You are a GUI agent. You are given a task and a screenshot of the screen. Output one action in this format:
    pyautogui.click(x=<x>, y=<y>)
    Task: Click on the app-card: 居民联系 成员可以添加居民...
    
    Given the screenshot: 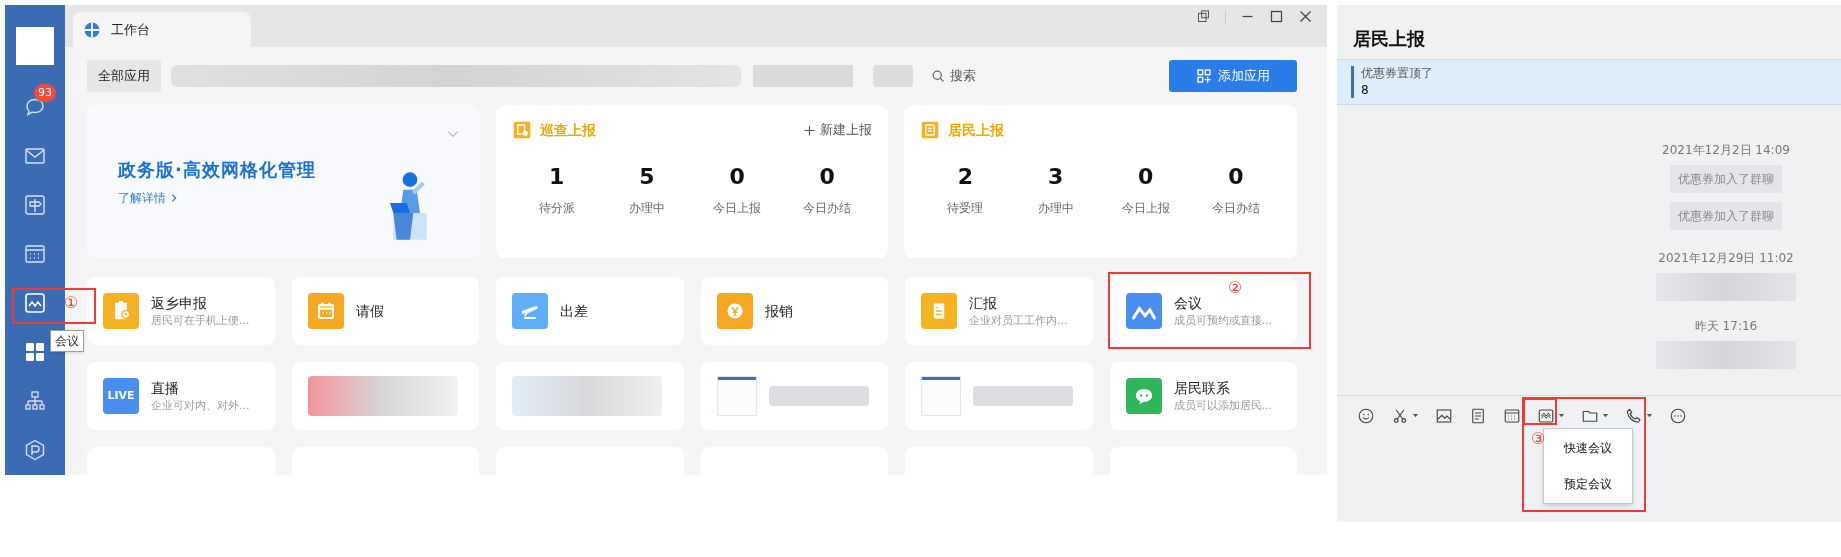 What is the action you would take?
    pyautogui.click(x=1203, y=396)
    